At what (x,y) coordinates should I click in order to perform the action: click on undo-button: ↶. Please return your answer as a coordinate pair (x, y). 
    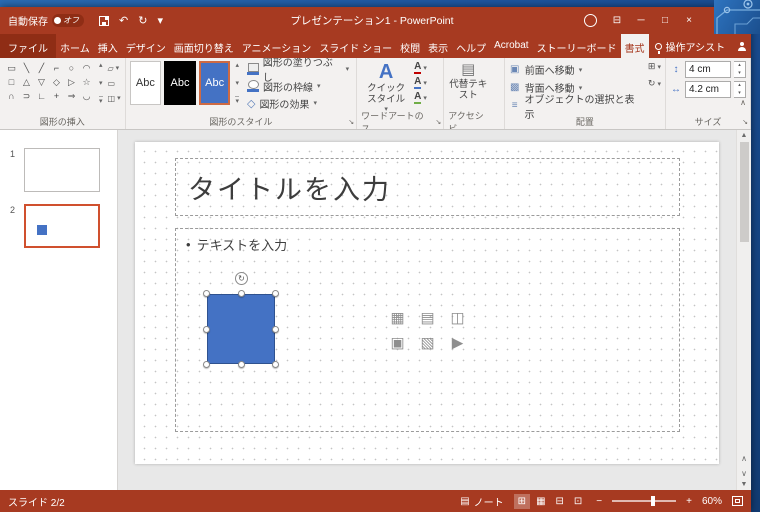
    Looking at the image, I should click on (123, 20).